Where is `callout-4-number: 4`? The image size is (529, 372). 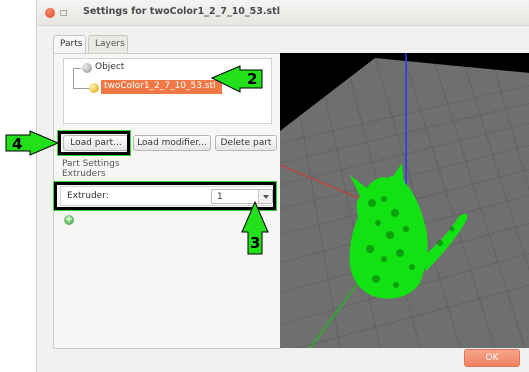 callout-4-number: 4 is located at coordinates (17, 144).